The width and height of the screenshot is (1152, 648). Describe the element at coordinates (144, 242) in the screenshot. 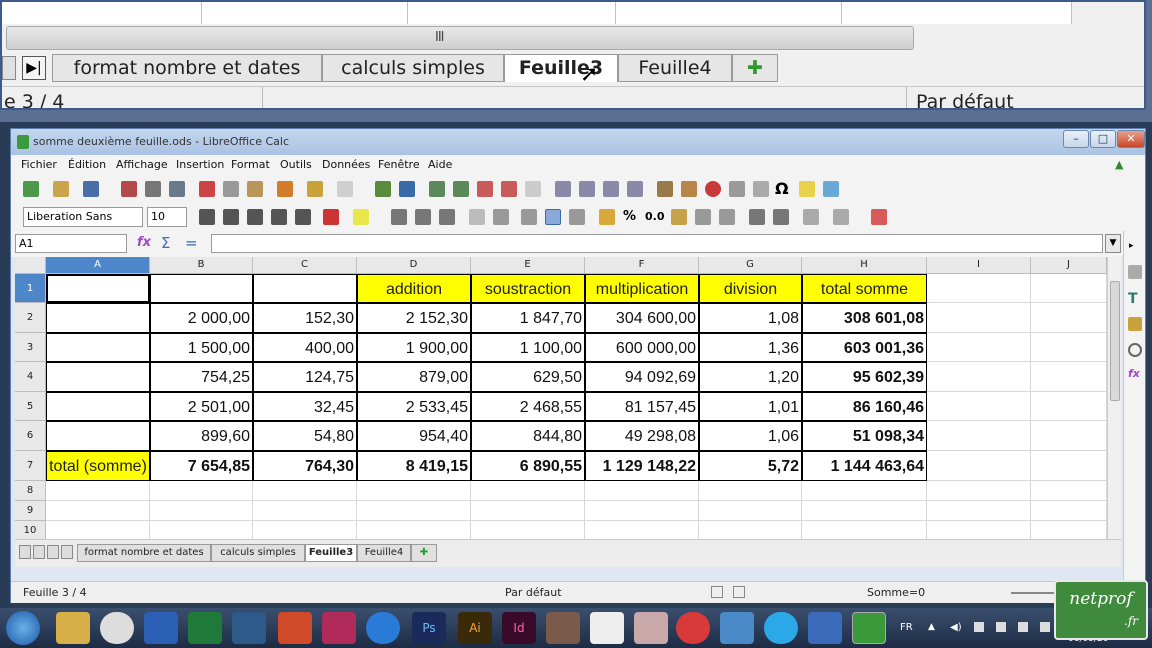

I see `function-wizard-icon: fx` at that location.